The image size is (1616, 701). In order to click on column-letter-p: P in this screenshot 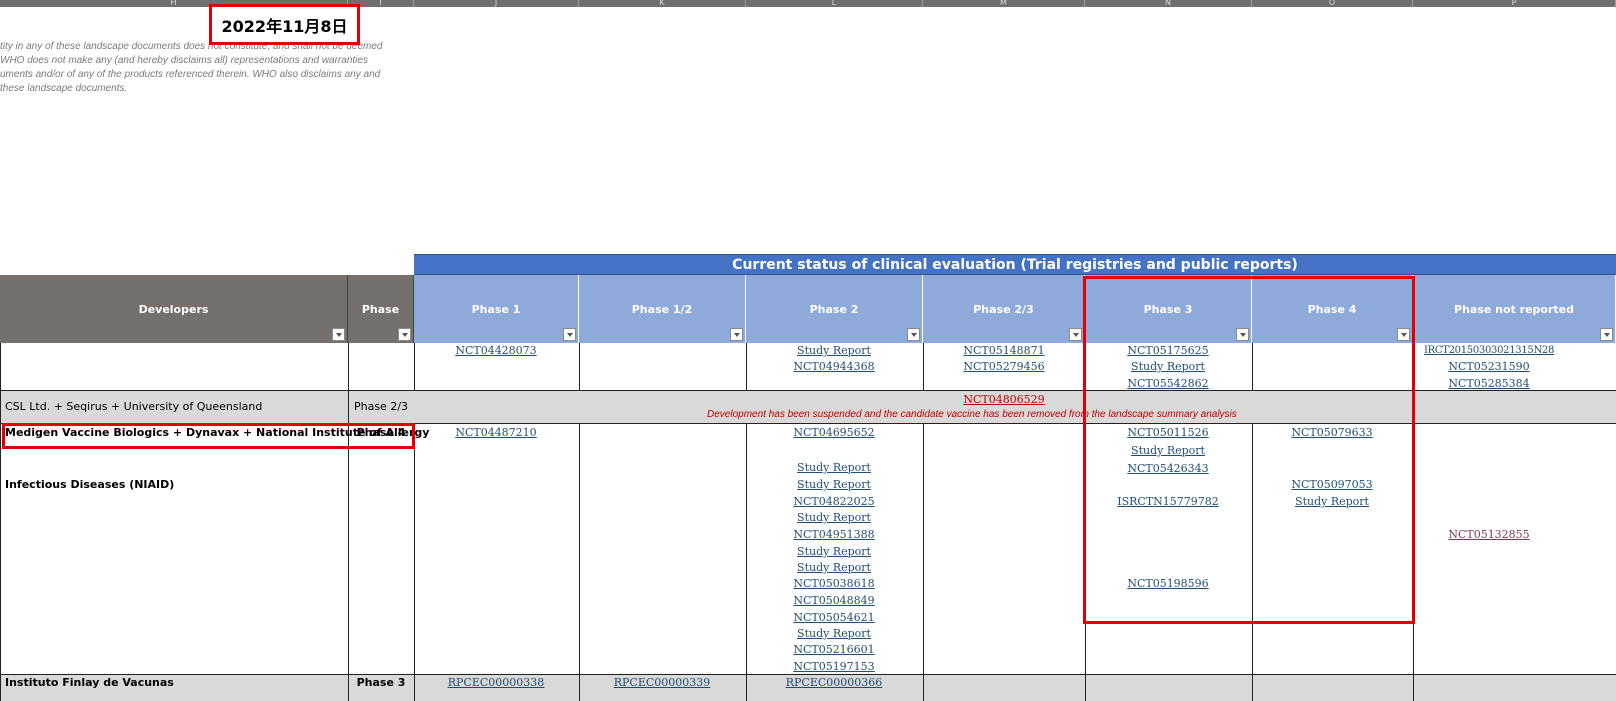, I will do `click(1514, 3)`.